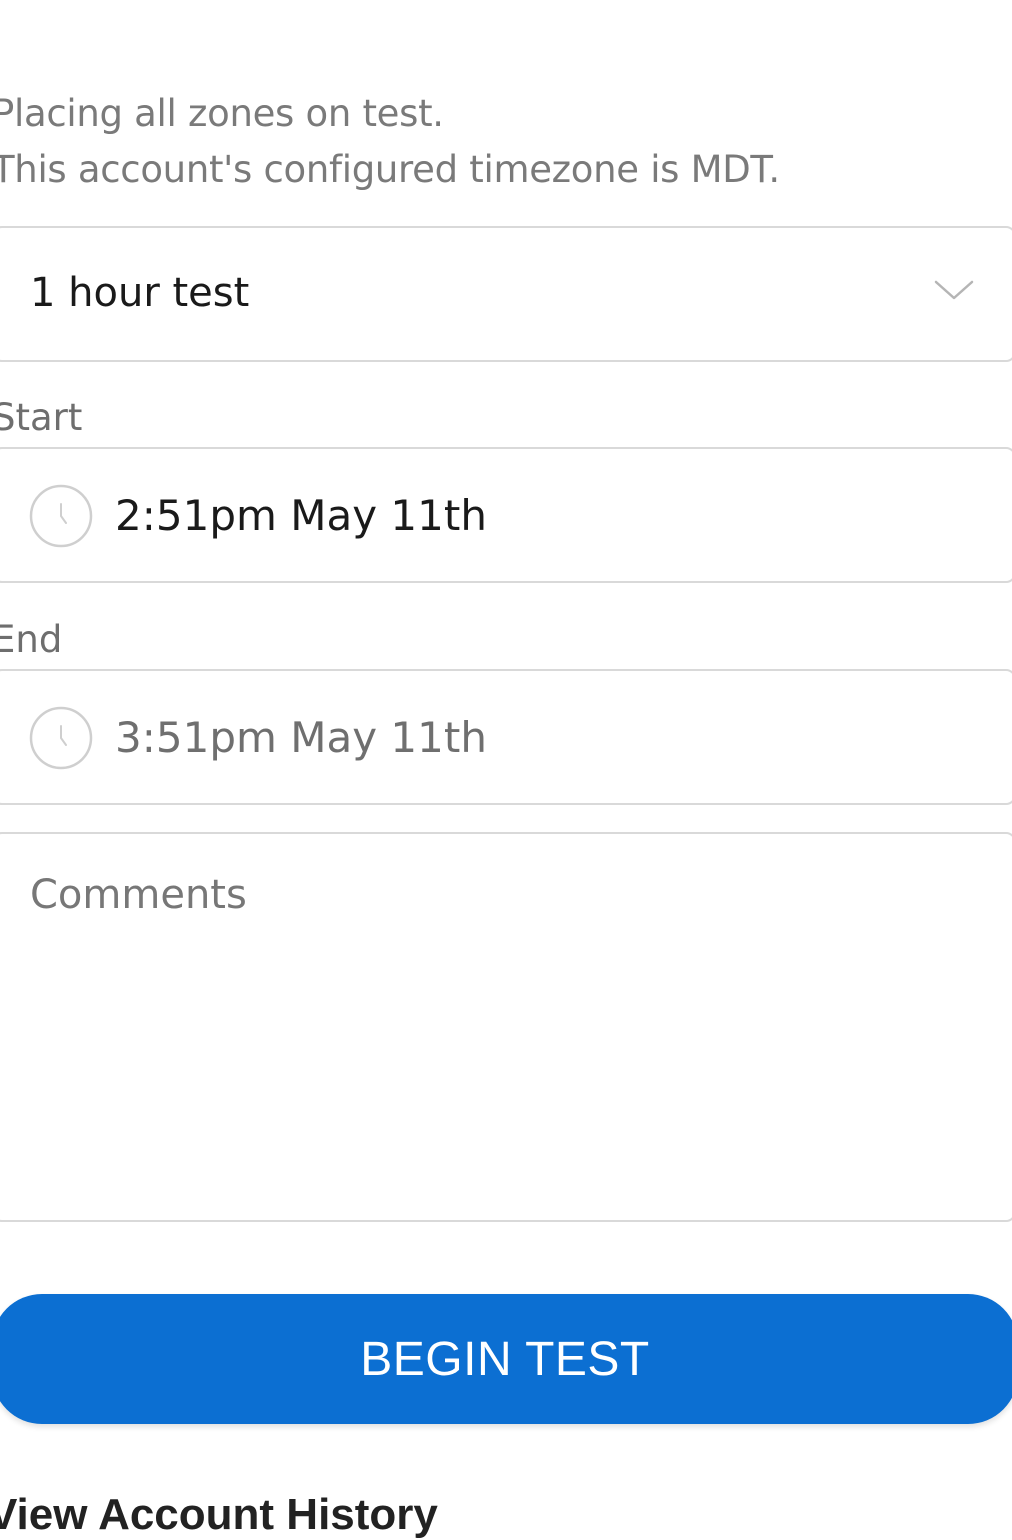 The height and width of the screenshot is (1540, 1012). What do you see at coordinates (506, 1359) in the screenshot?
I see `begin-test-button: BEGIN TEST` at bounding box center [506, 1359].